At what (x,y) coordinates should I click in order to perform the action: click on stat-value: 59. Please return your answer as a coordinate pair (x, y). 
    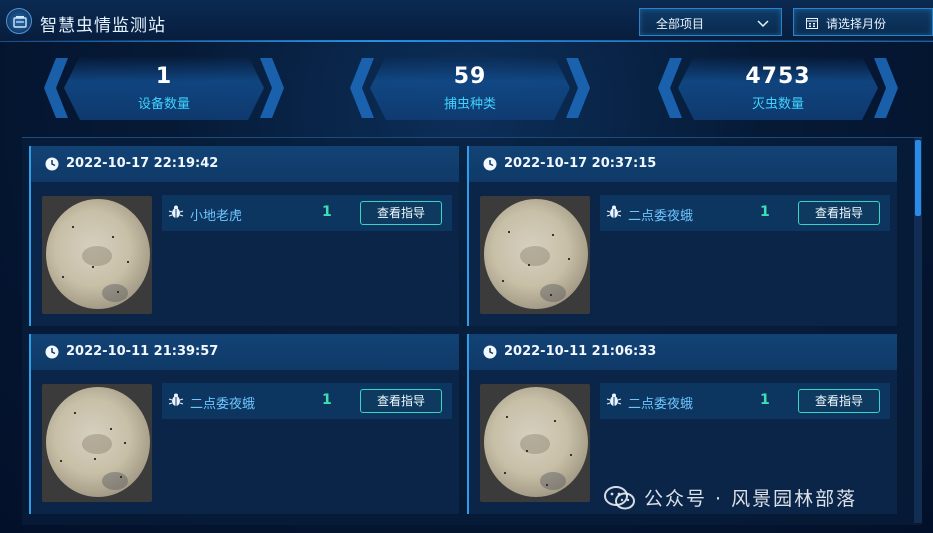
    Looking at the image, I should click on (470, 76).